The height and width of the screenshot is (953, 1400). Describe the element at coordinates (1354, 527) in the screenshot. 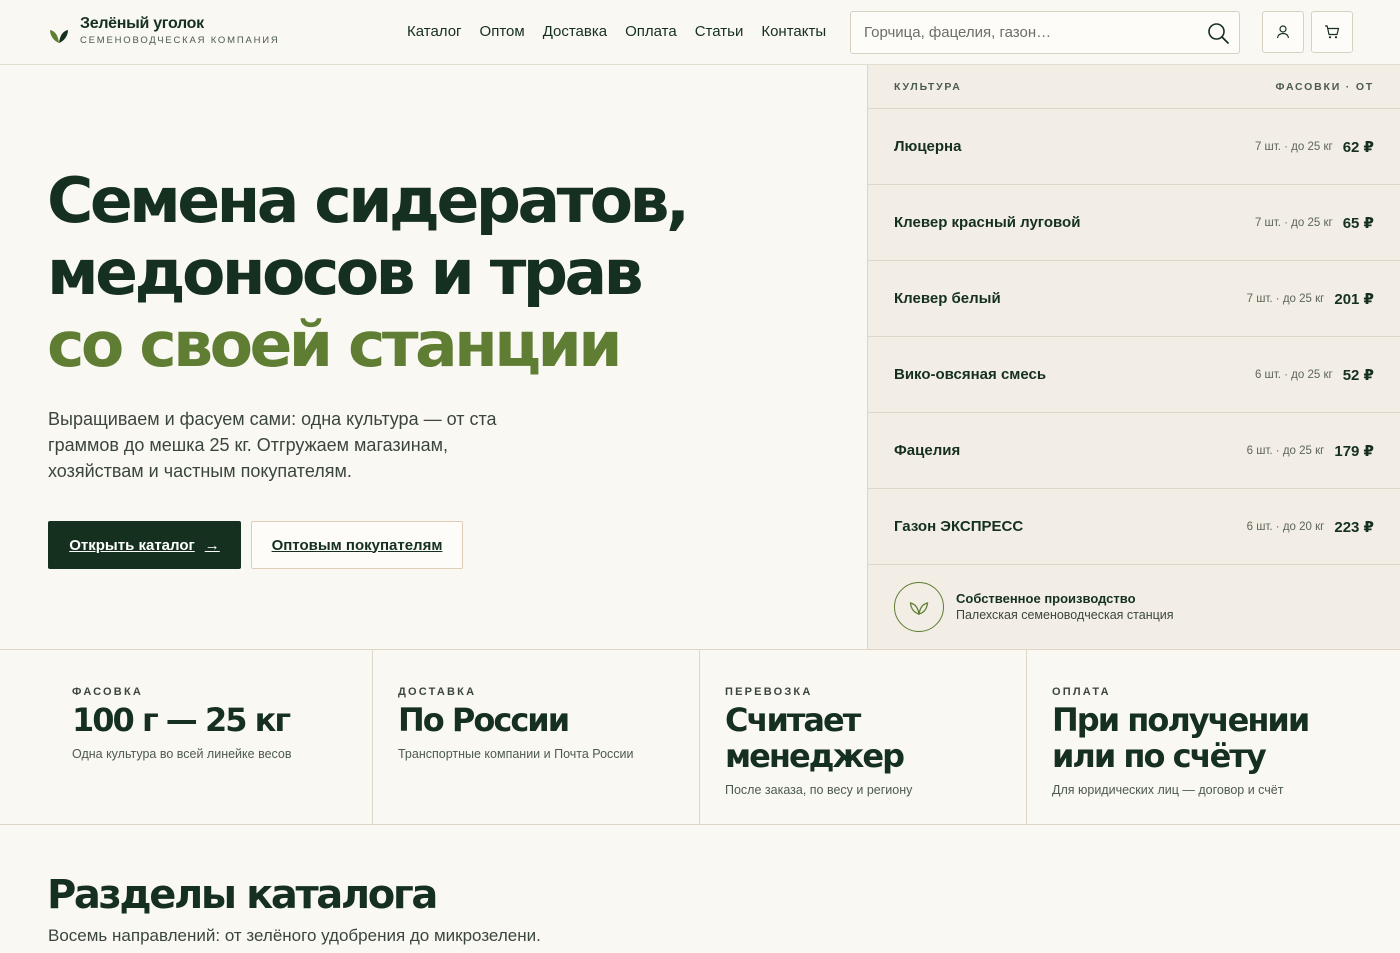

I see `price-value: 223 ₽` at that location.